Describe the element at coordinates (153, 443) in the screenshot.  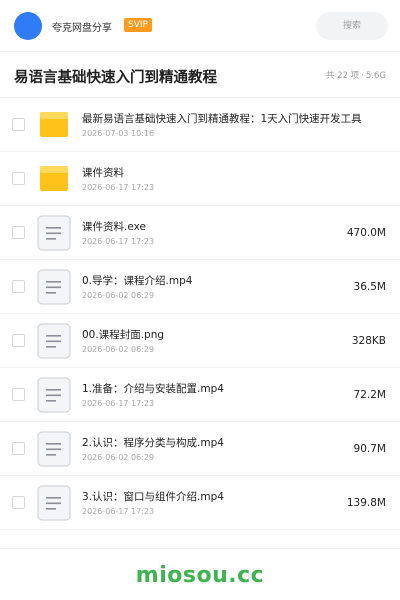
I see `file-name: 2.认识：程序分类与构成.mp4` at that location.